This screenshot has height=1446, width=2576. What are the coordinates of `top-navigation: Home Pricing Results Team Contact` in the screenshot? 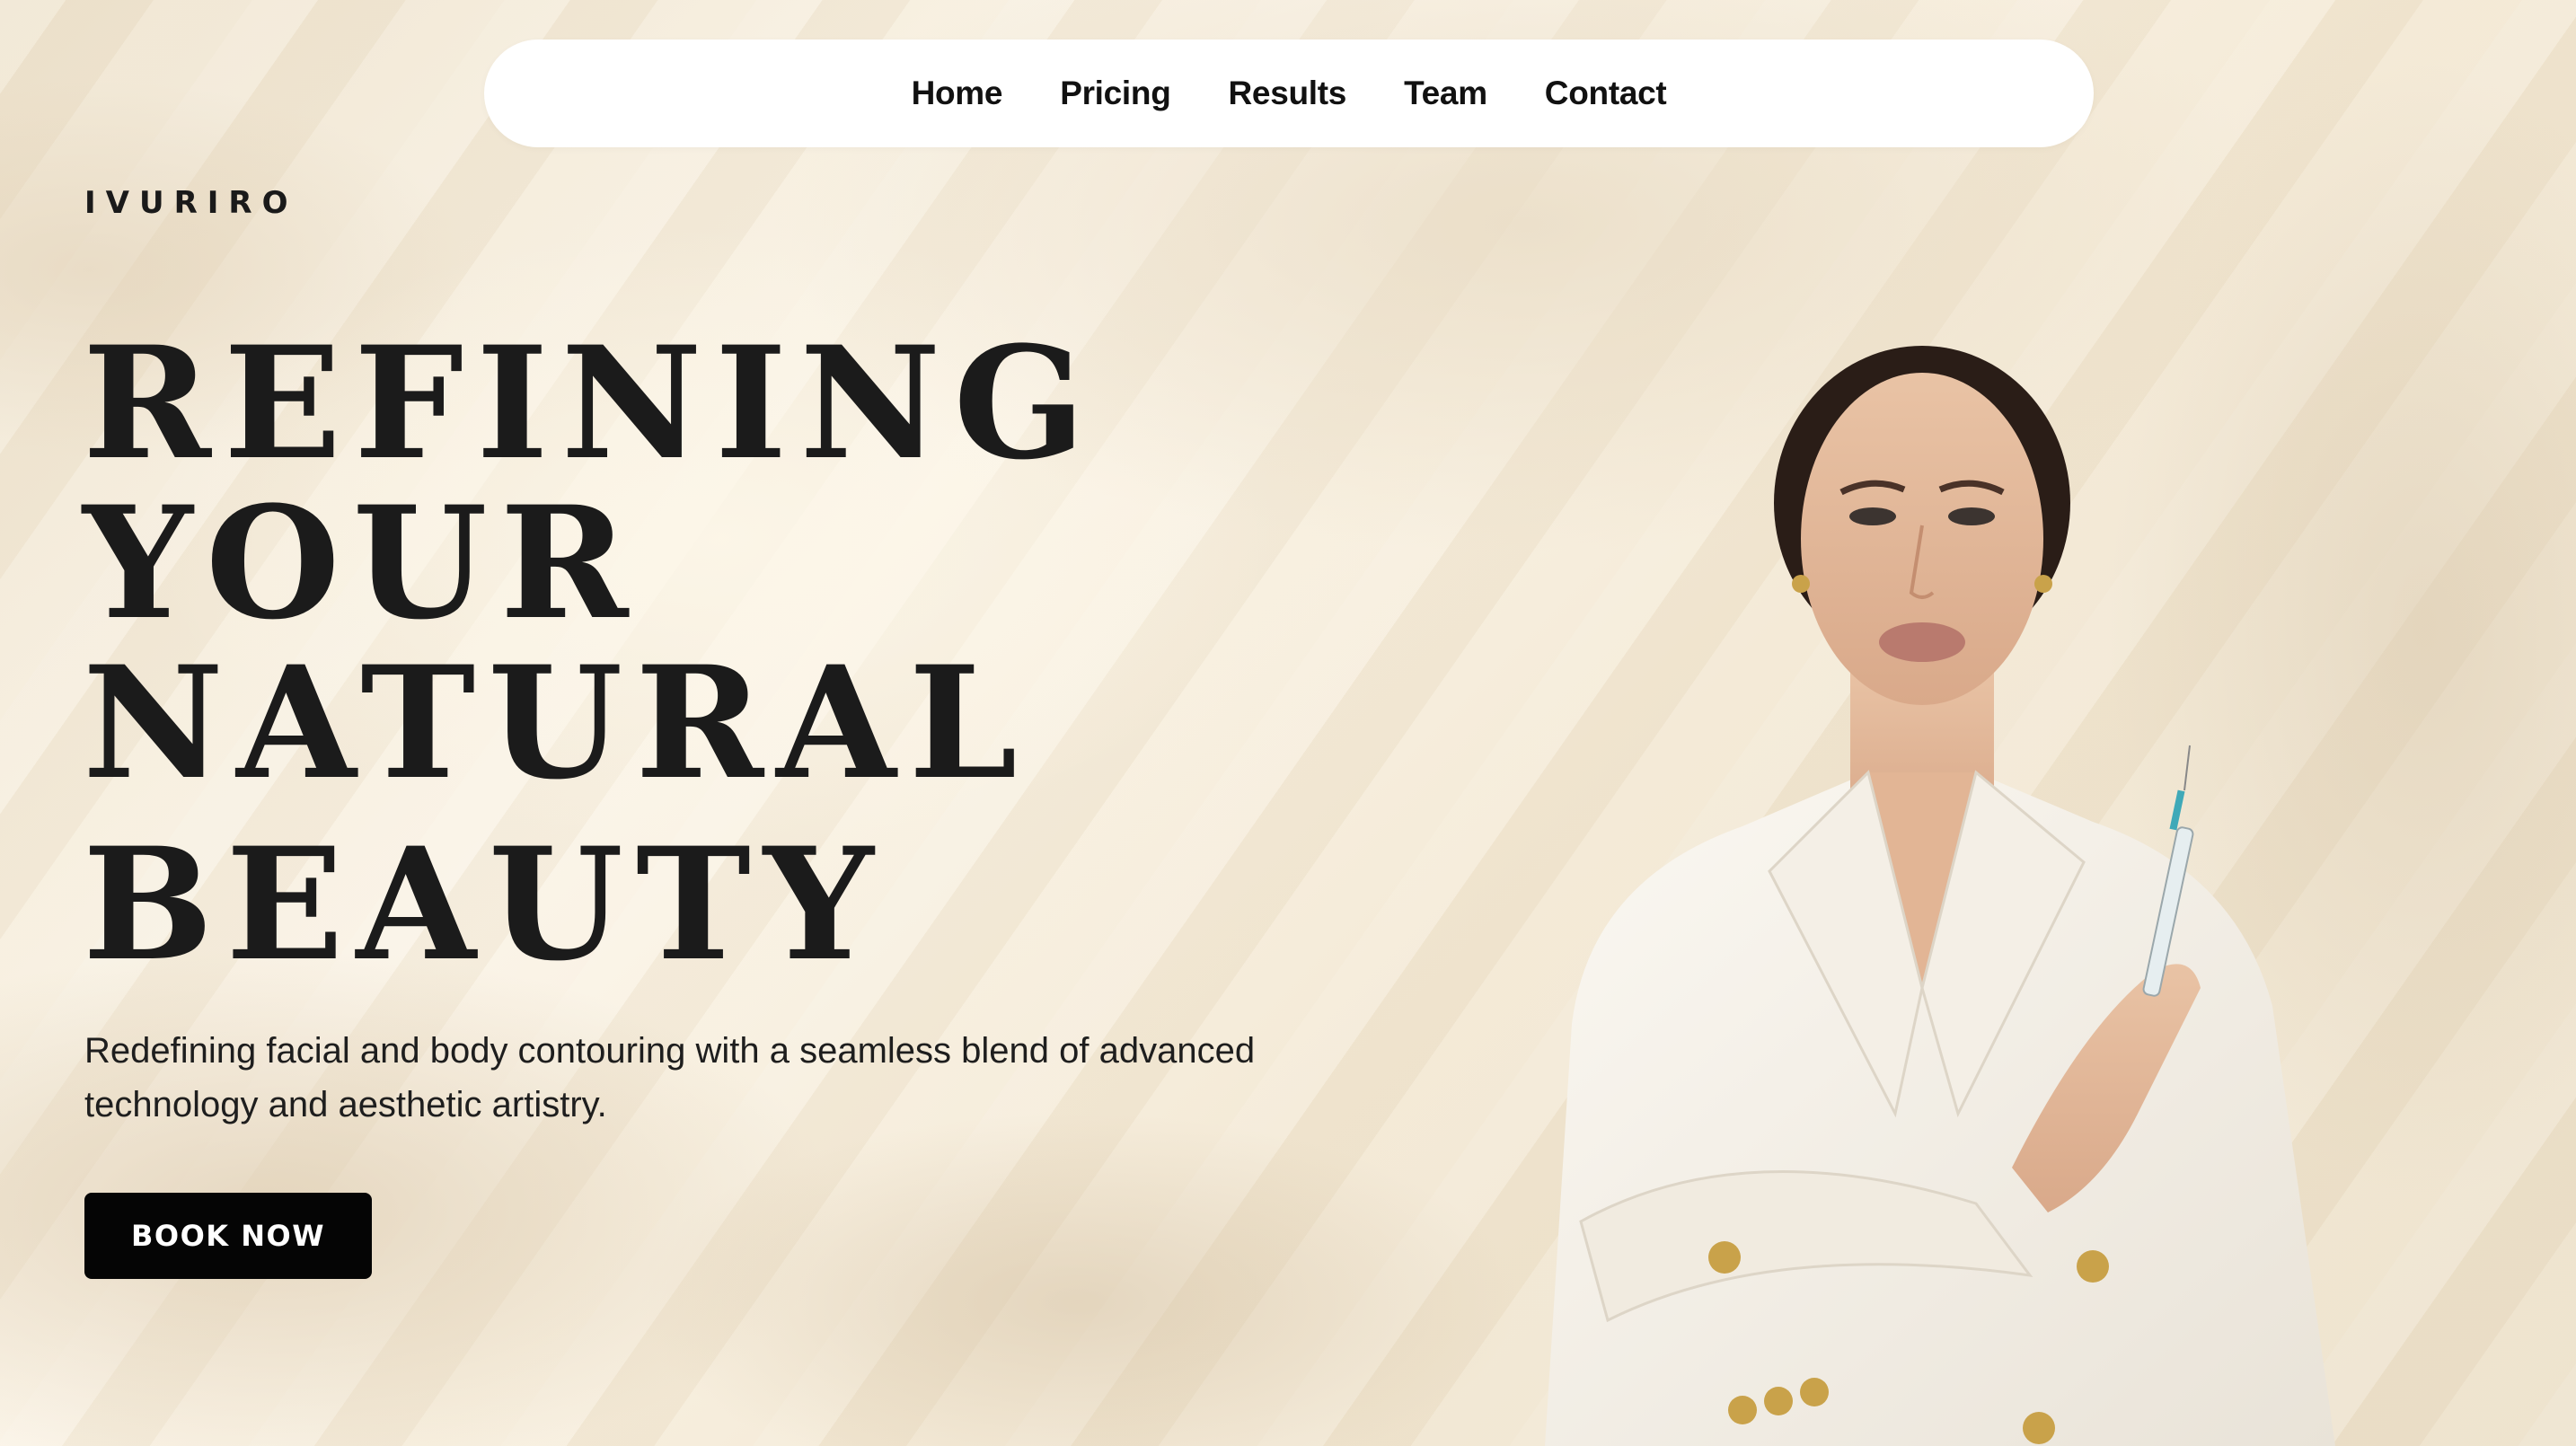 It's located at (1289, 93).